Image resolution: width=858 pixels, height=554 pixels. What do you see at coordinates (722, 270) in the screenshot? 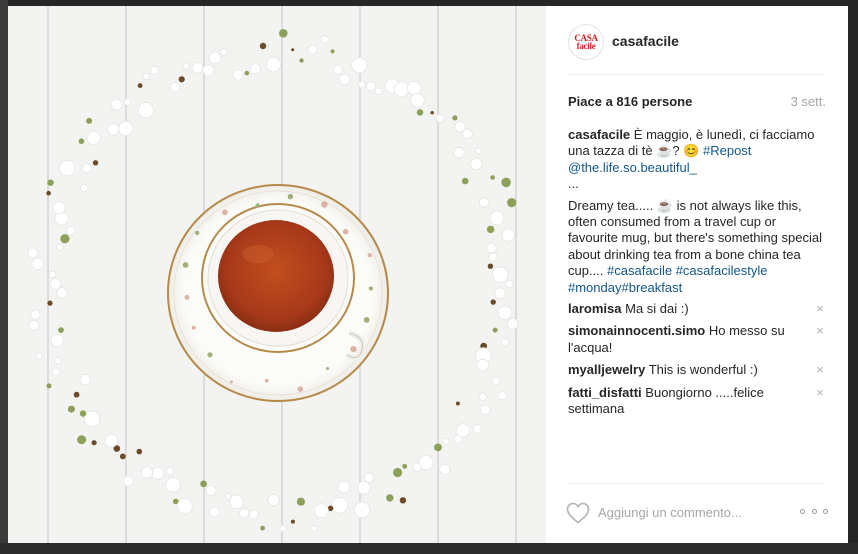
I see `hashtag-link: #casafacilestyle` at bounding box center [722, 270].